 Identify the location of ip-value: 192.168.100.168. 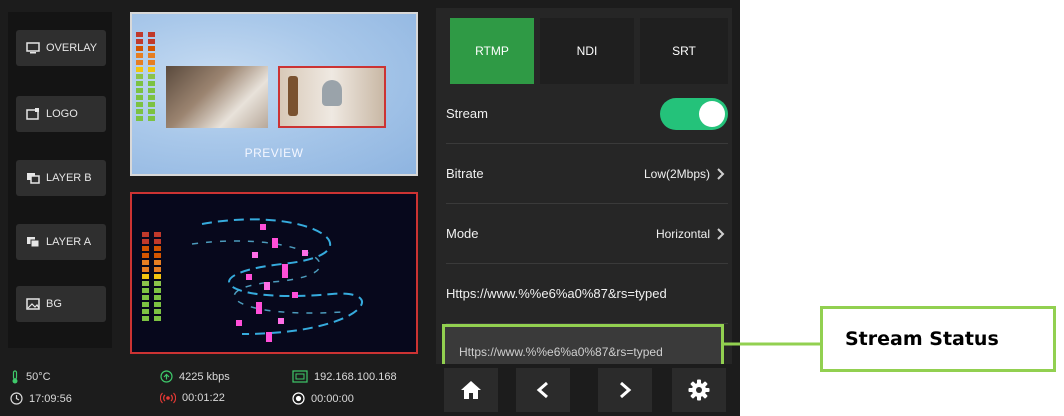
(355, 376).